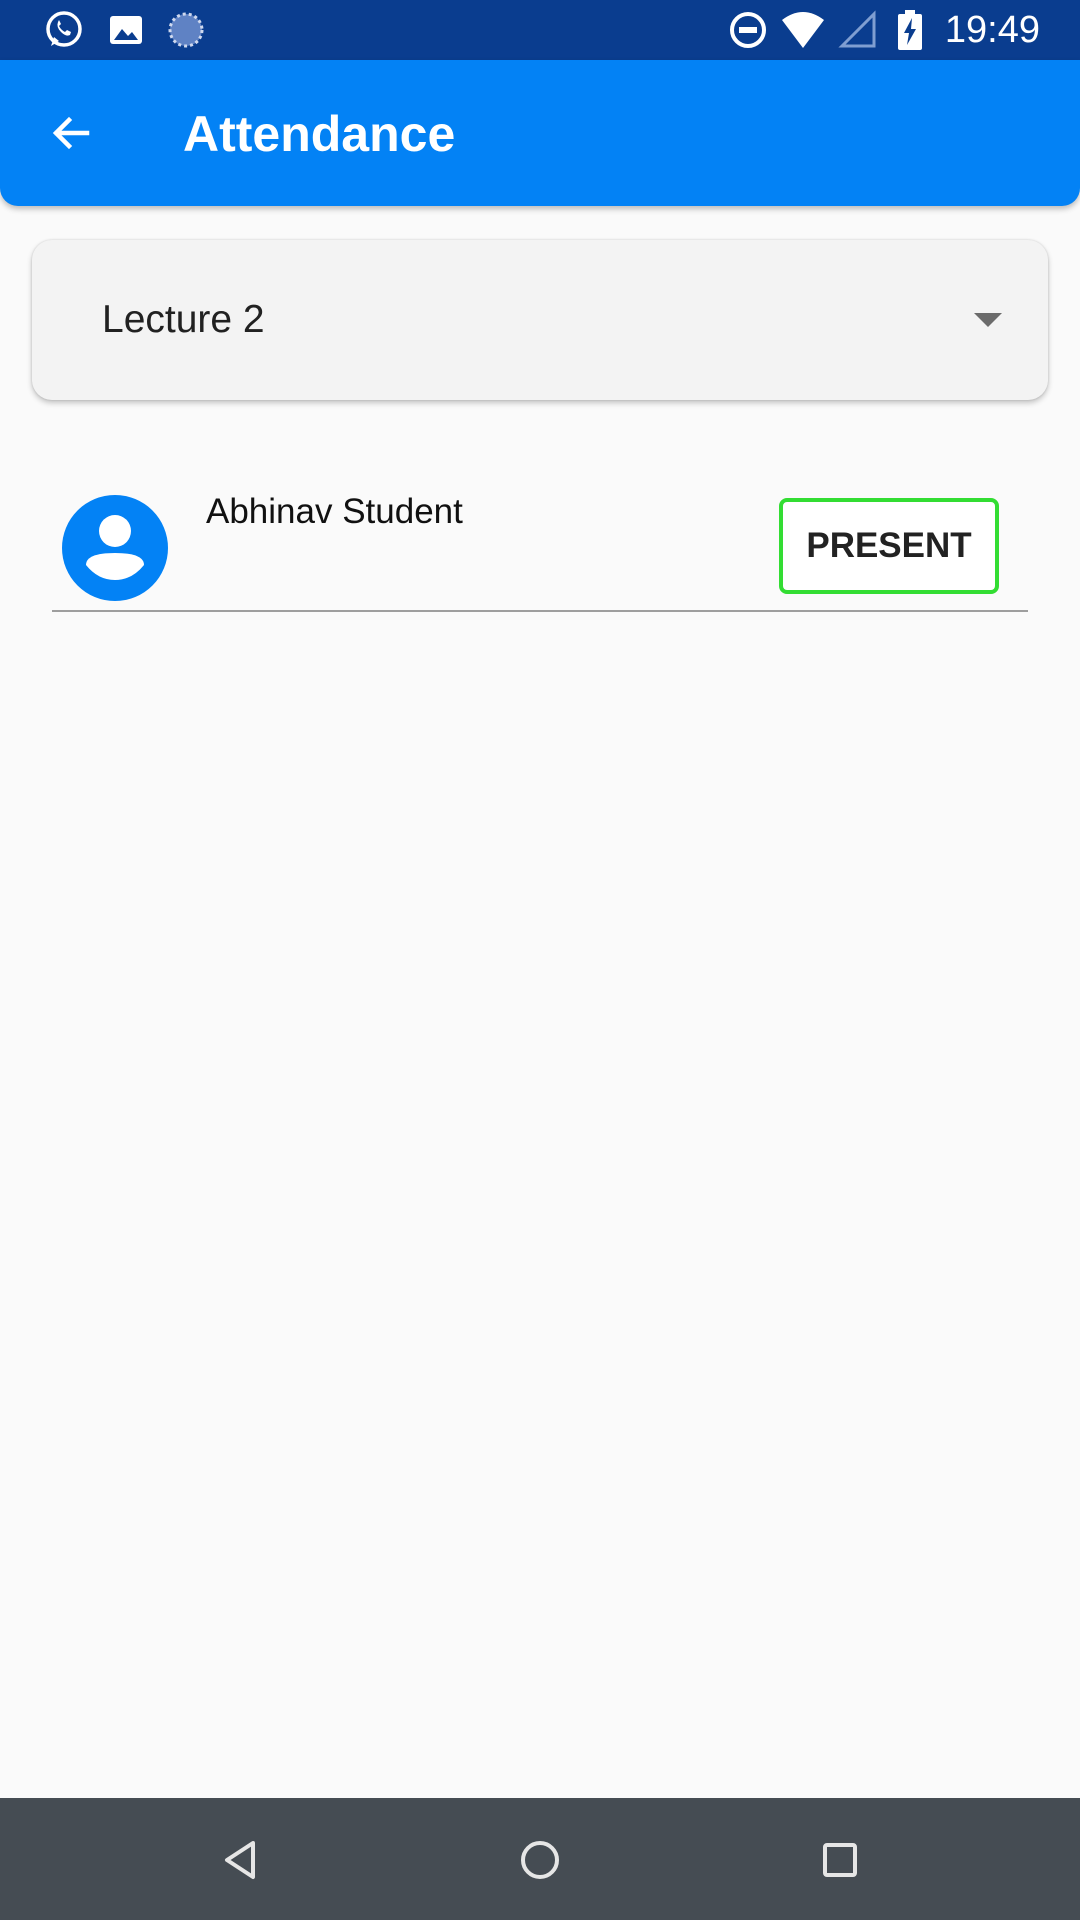  Describe the element at coordinates (889, 546) in the screenshot. I see `present-button: PRESENT` at that location.